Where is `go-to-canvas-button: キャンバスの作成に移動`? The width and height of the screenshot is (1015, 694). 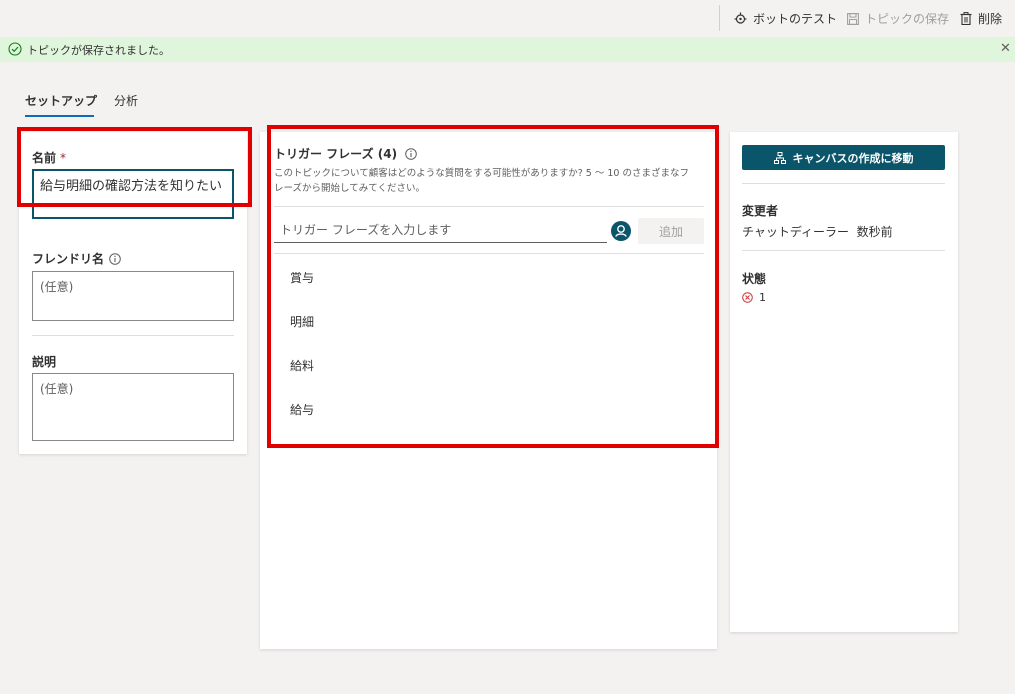 go-to-canvas-button: キャンバスの作成に移動 is located at coordinates (843, 157).